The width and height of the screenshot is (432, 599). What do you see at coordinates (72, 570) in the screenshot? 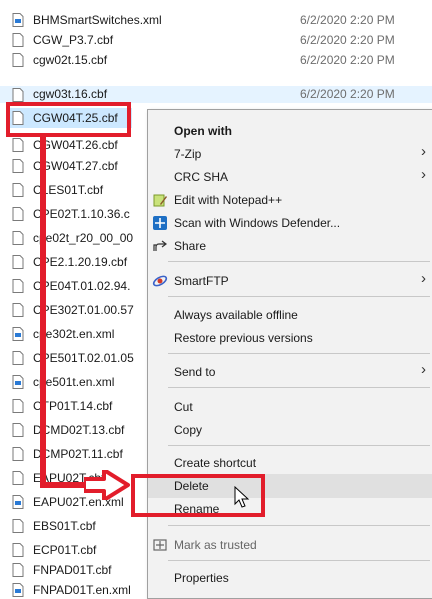
I see `file-name: FNPAD01T.cbf` at bounding box center [72, 570].